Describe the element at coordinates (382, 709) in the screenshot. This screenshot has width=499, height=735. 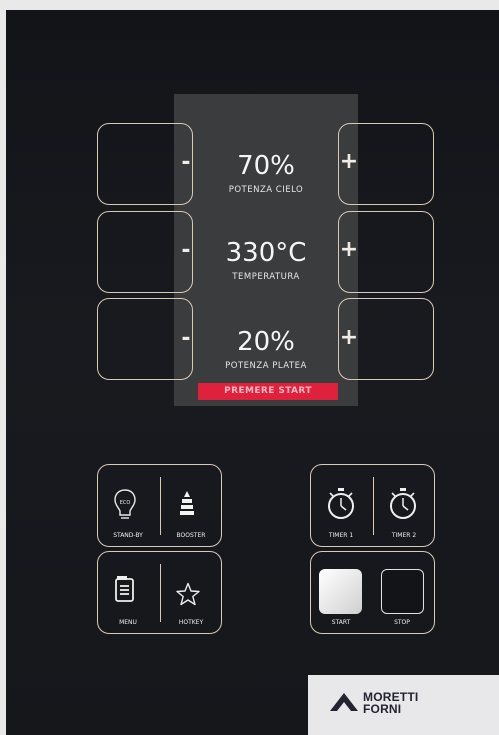
I see `brand-line-2: FORNI` at that location.